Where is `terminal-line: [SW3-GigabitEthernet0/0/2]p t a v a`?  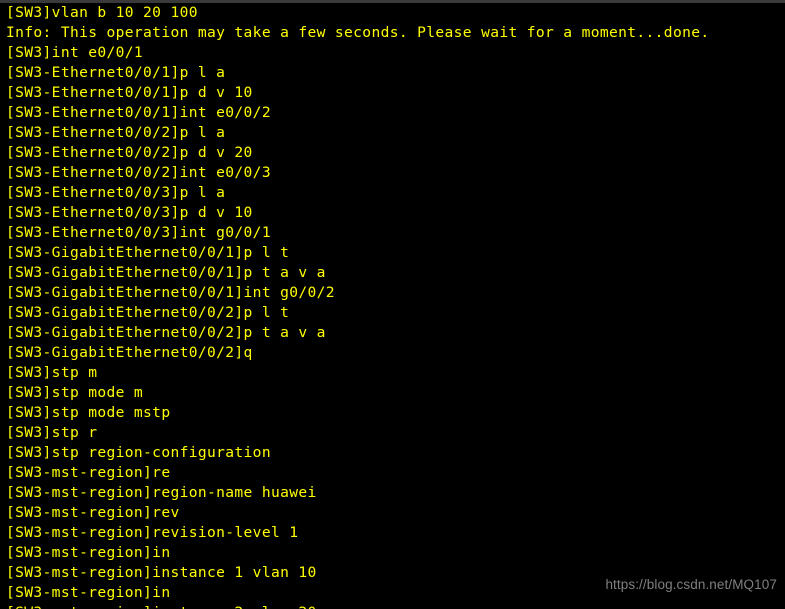
terminal-line: [SW3-GigabitEthernet0/0/2]p t a v a is located at coordinates (166, 332).